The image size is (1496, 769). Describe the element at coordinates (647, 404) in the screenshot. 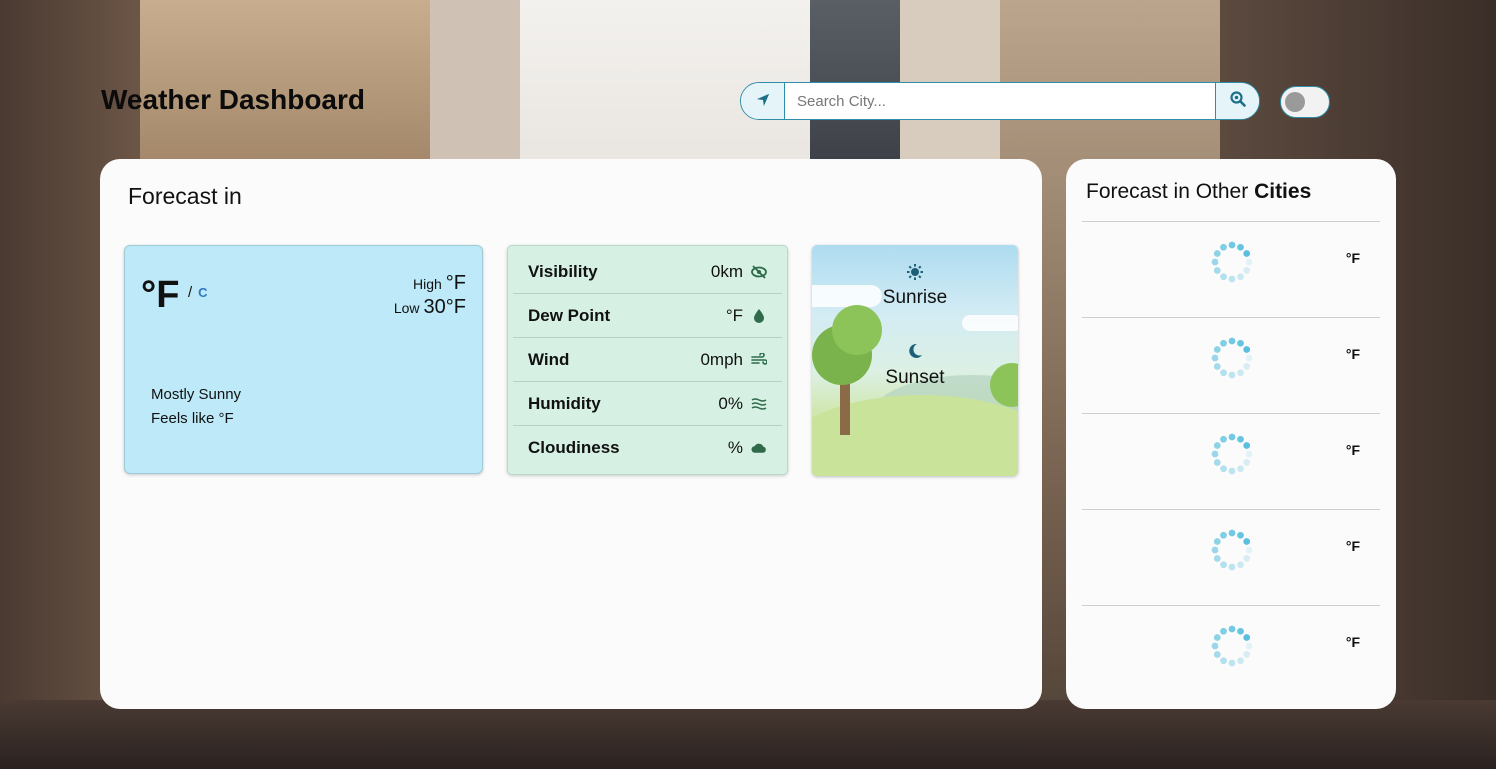

I see `detail-humidity: Humidity 0%` at that location.